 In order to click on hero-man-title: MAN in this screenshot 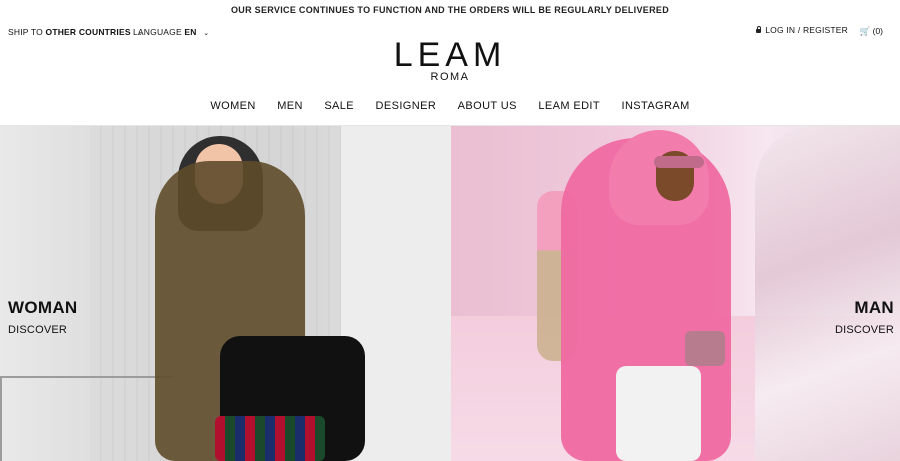, I will do `click(874, 307)`.